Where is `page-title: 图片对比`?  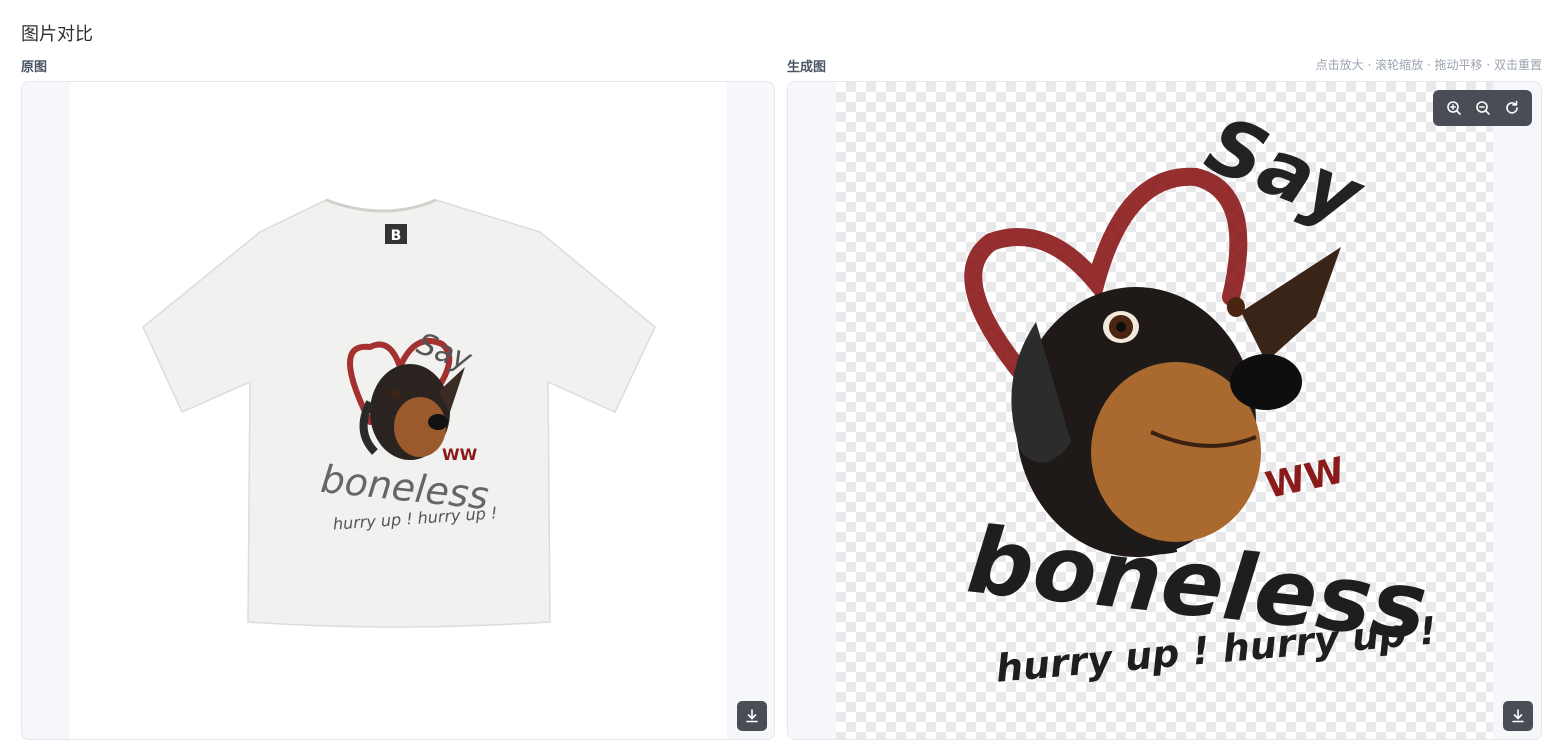 page-title: 图片对比 is located at coordinates (57, 34).